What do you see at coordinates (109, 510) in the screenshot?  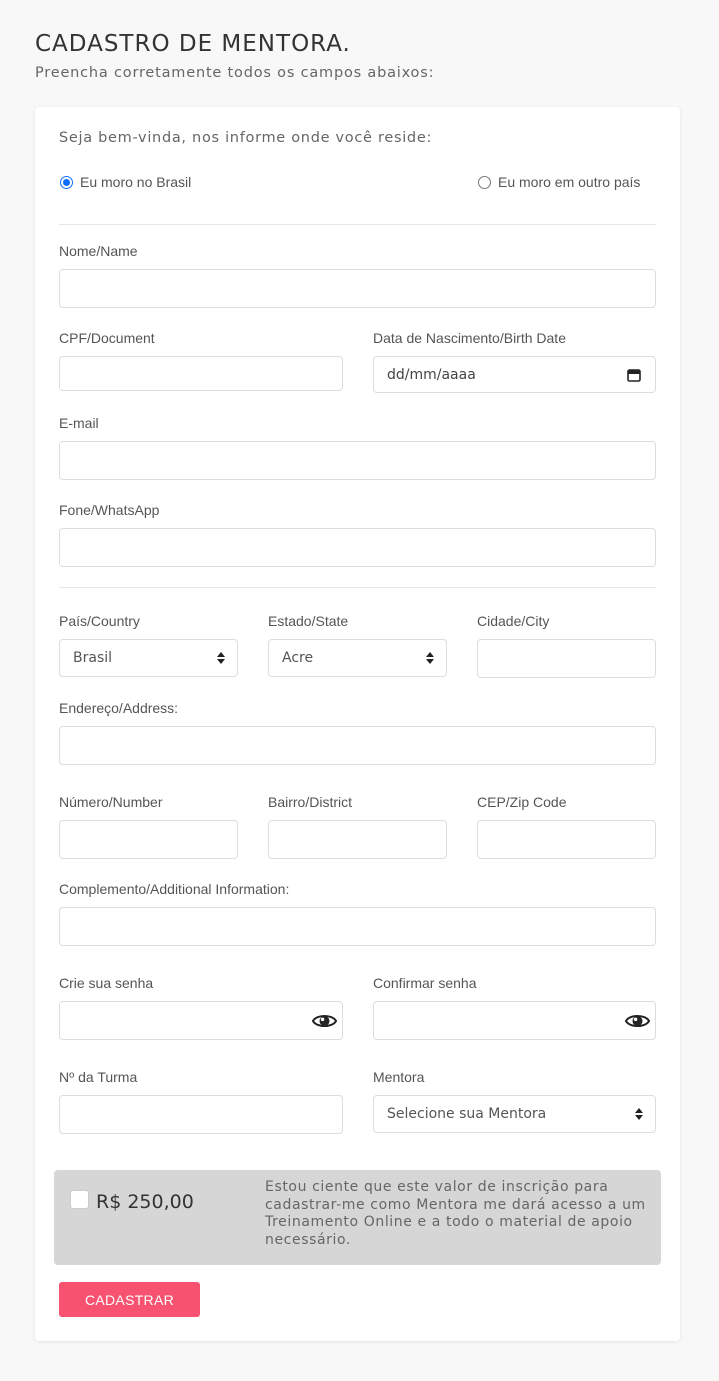 I see `phone-label: Fone/WhatsApp` at bounding box center [109, 510].